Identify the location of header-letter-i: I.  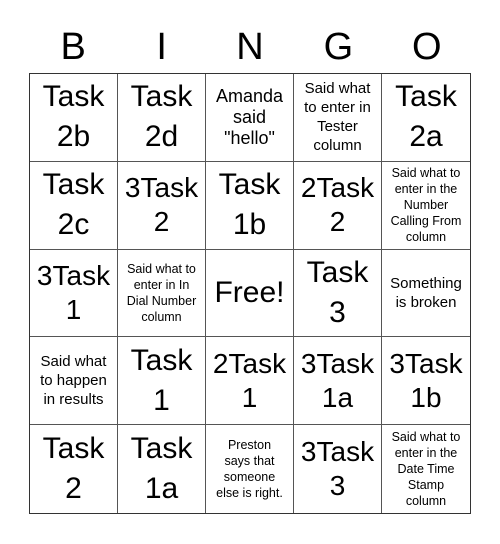
(161, 47).